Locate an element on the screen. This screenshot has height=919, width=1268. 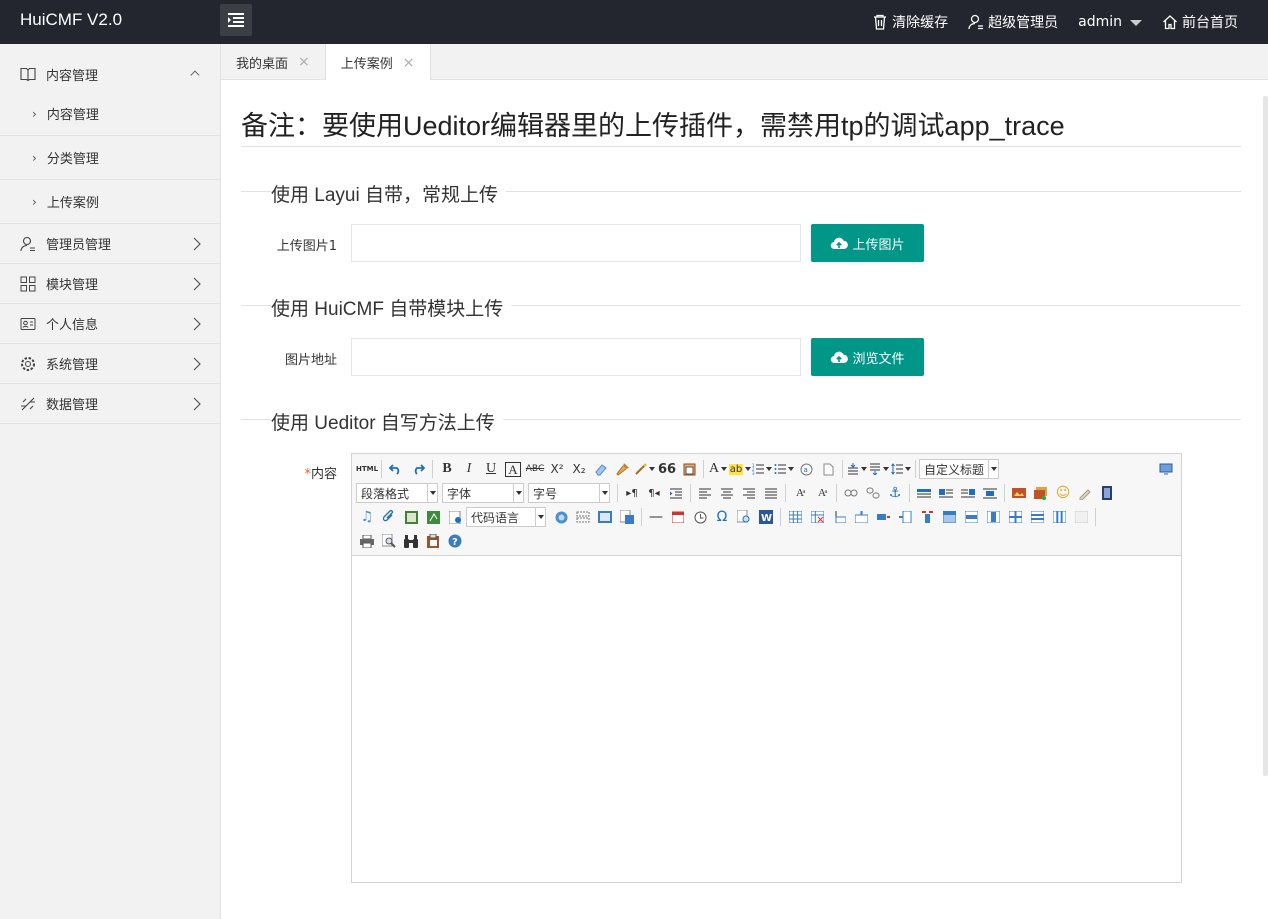
browse-file-button: 浏览文件 is located at coordinates (867, 357).